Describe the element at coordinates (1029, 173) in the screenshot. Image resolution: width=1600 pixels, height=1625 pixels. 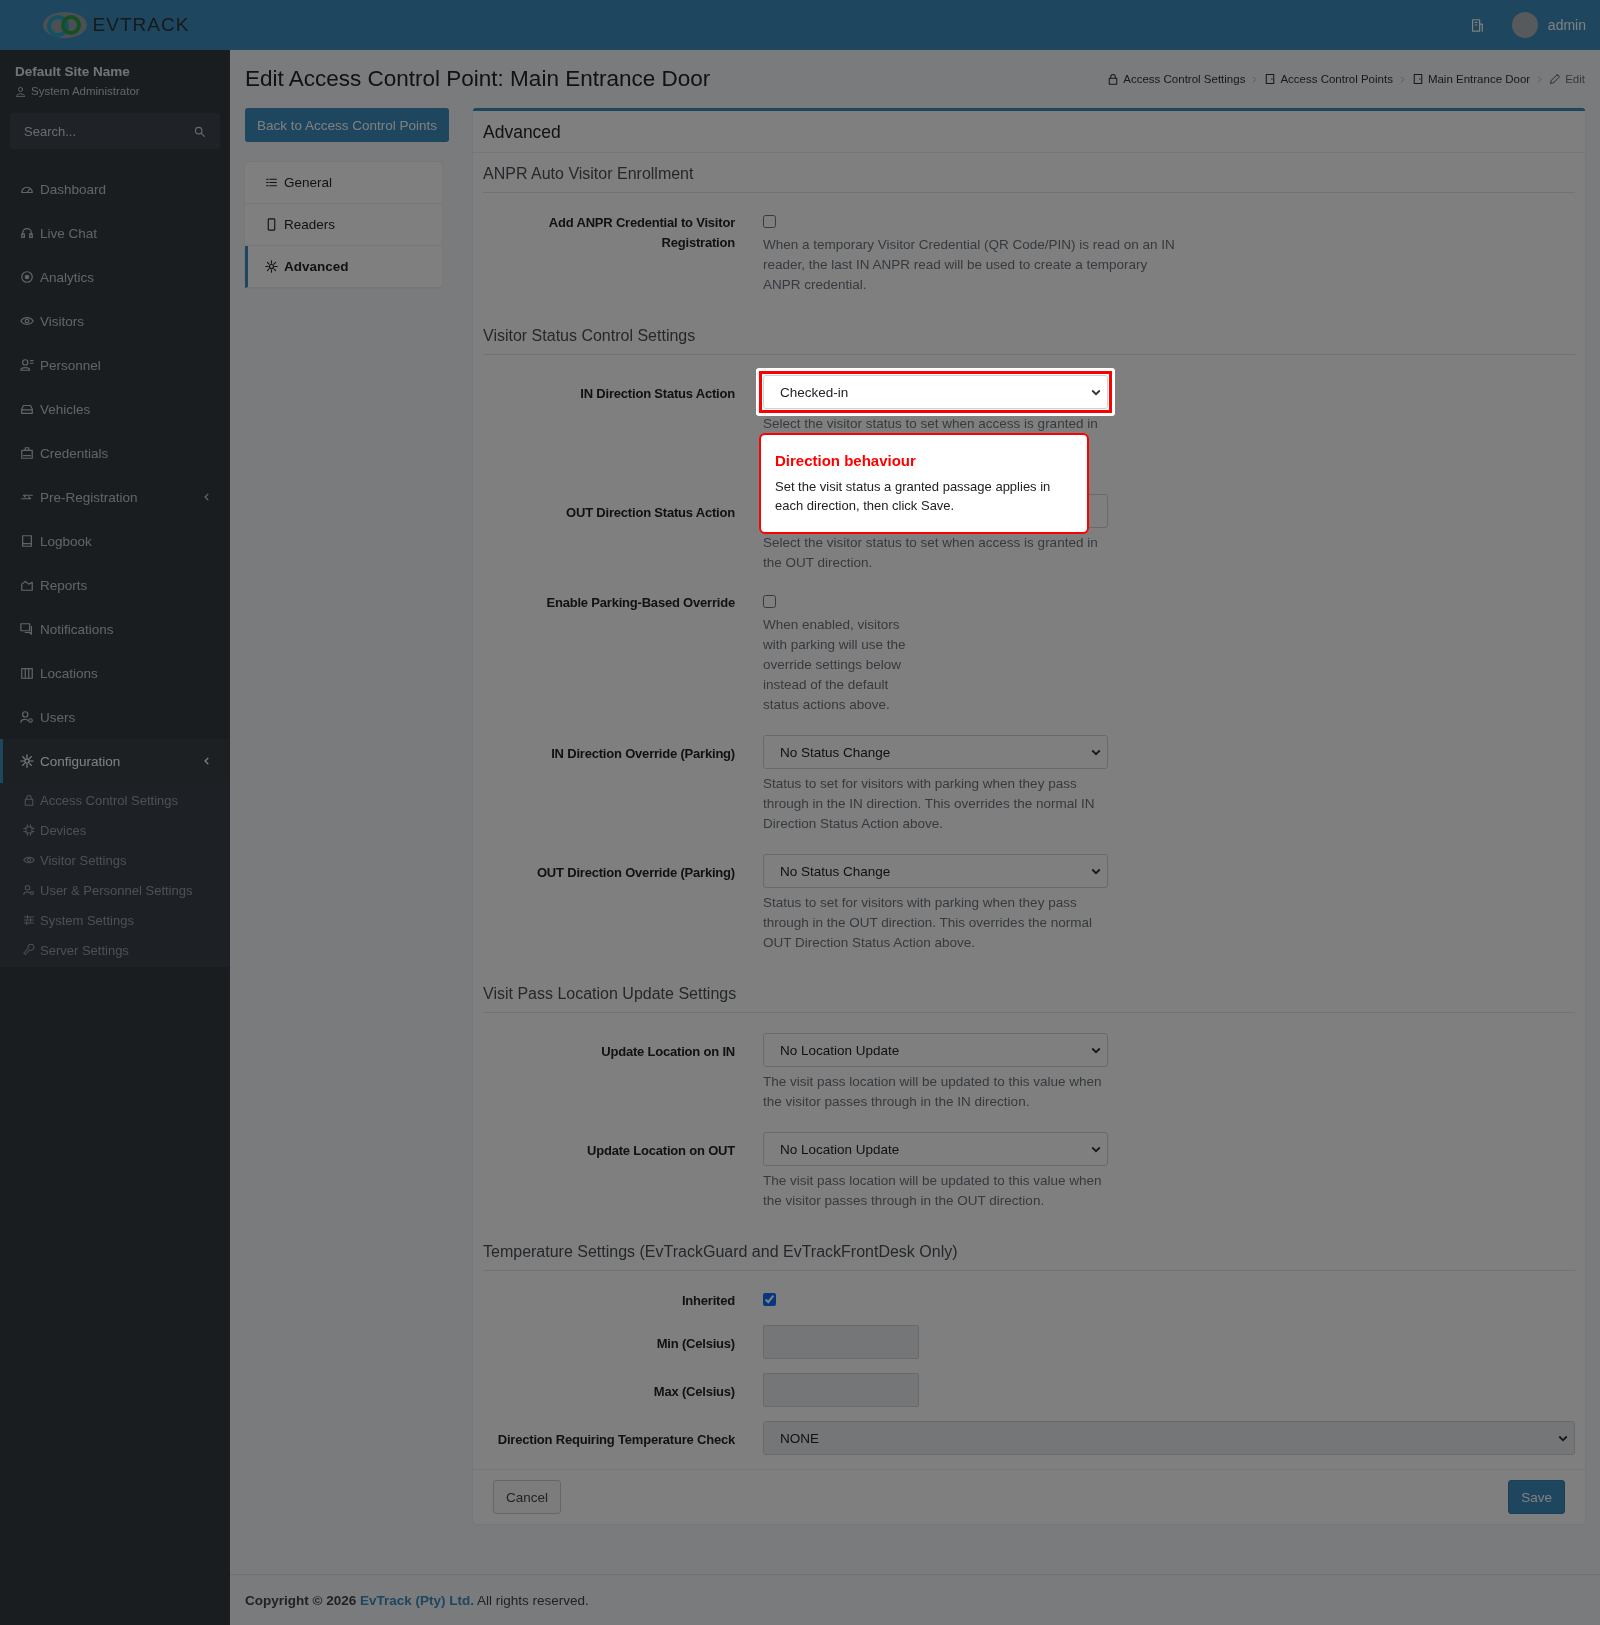
I see `section-title: ANPR Auto Visitor Enrollment` at that location.